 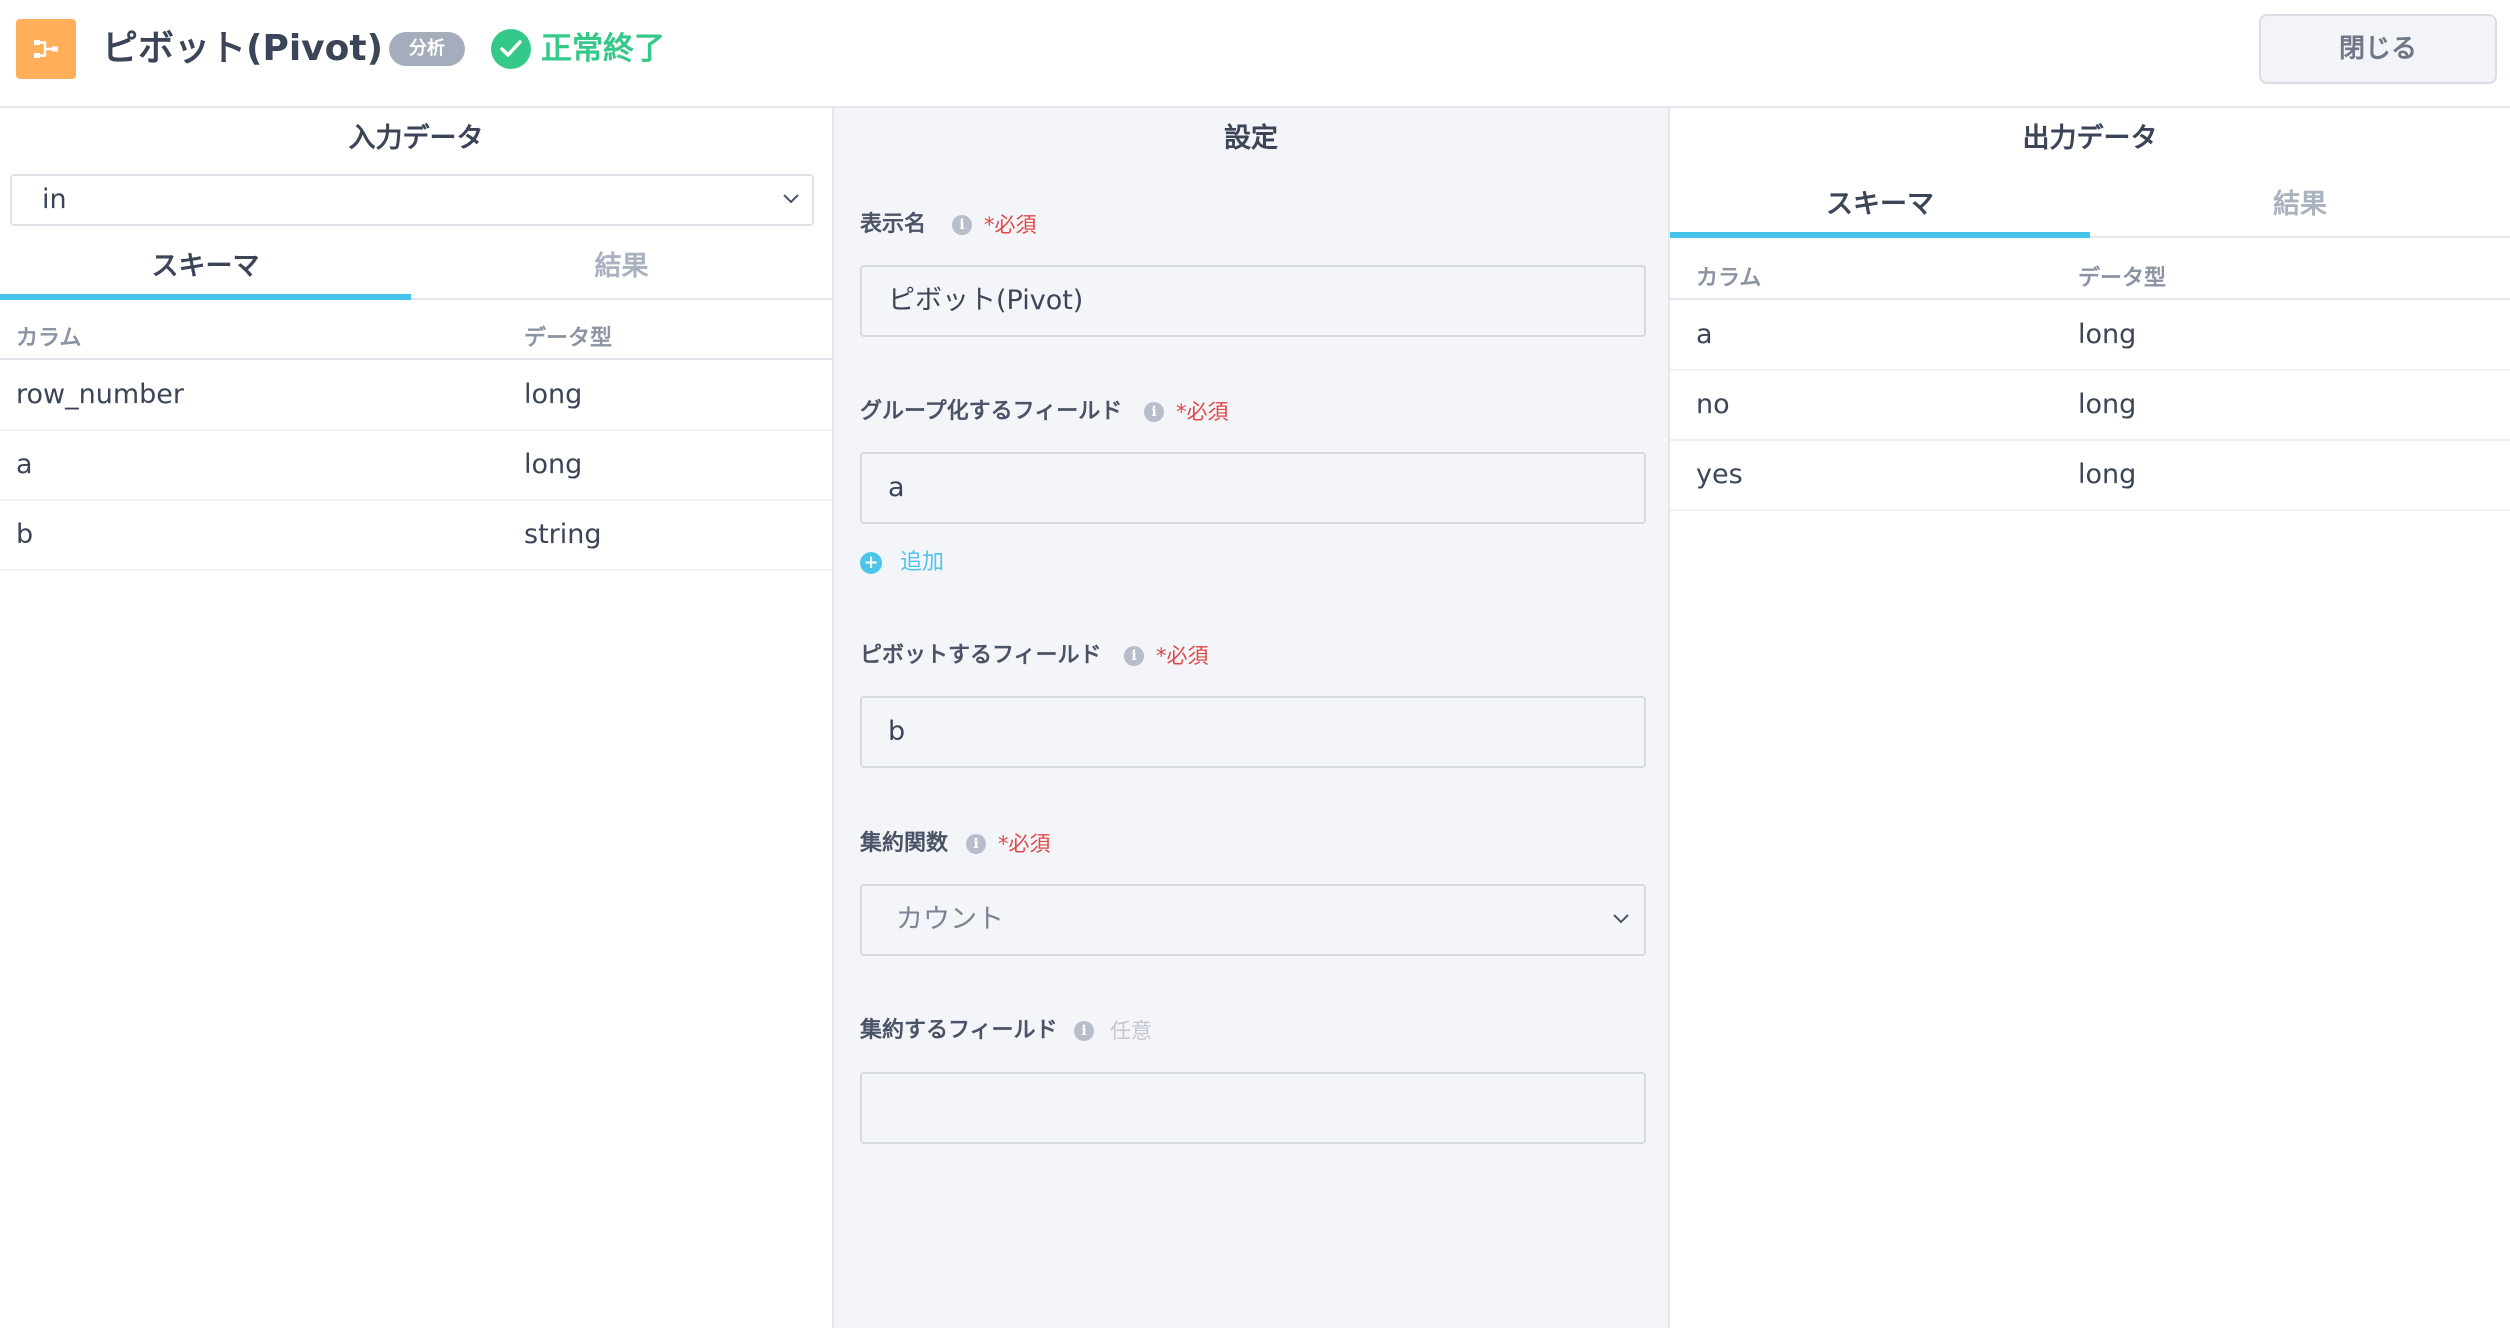 What do you see at coordinates (2300, 207) in the screenshot?
I see `tab-output-result: 結果` at bounding box center [2300, 207].